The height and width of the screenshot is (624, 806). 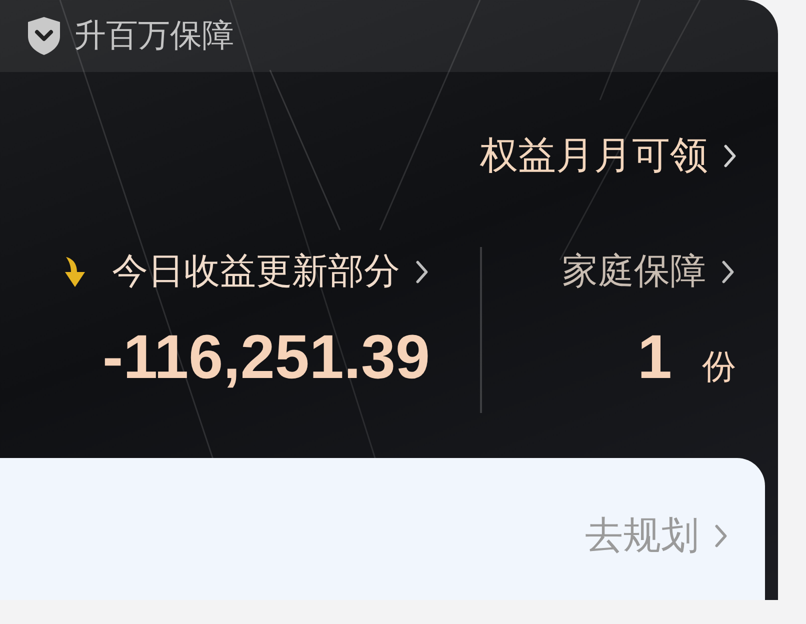 I want to click on stat-value: 1, so click(x=655, y=357).